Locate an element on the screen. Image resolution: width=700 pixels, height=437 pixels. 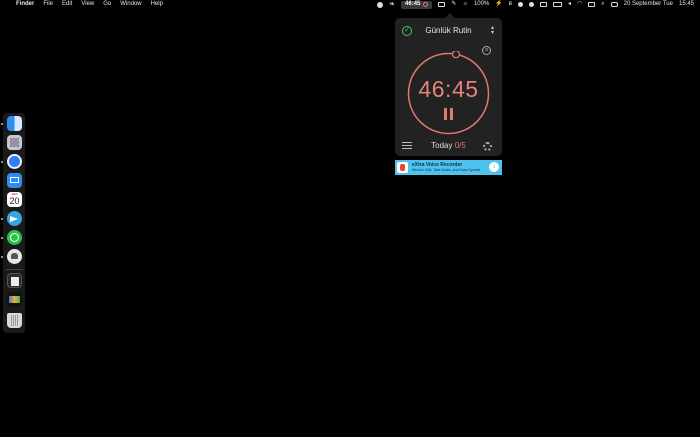
finder-icon is located at coordinates (14, 123).